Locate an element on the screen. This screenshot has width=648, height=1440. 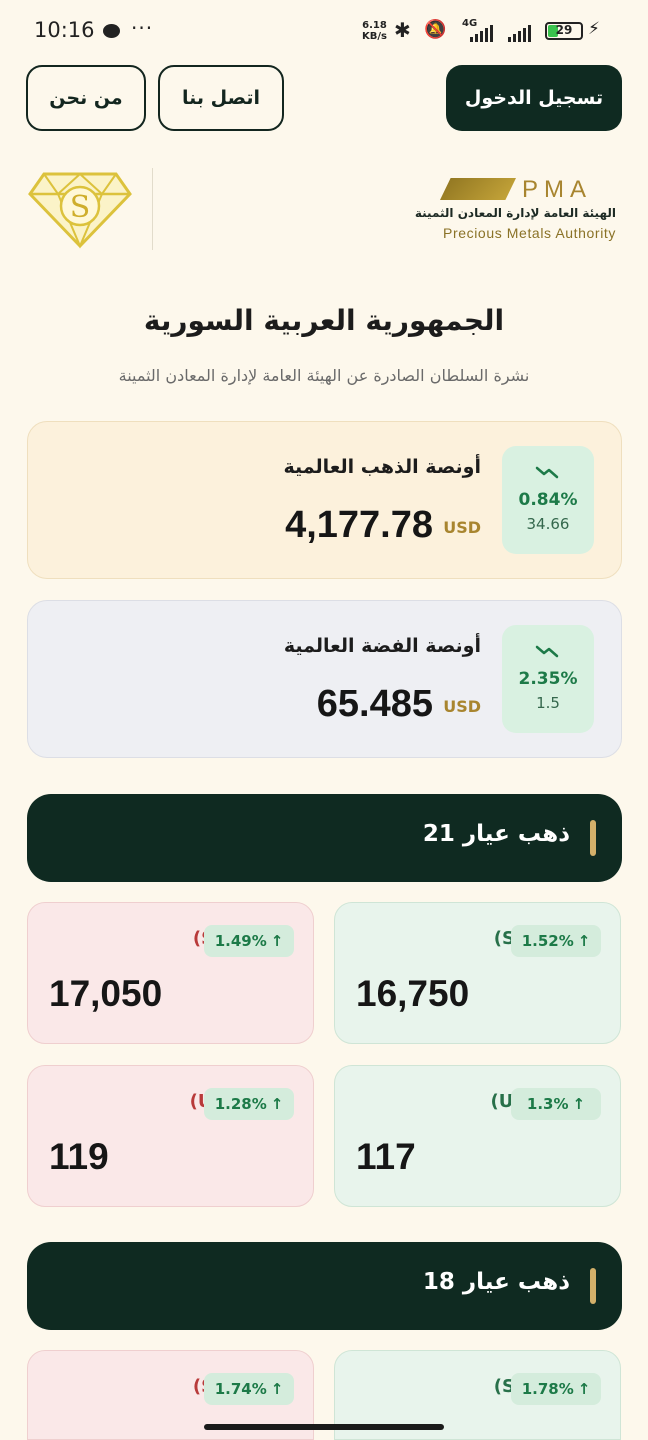
silver-ounce-price: 65.485 is located at coordinates (374, 704).